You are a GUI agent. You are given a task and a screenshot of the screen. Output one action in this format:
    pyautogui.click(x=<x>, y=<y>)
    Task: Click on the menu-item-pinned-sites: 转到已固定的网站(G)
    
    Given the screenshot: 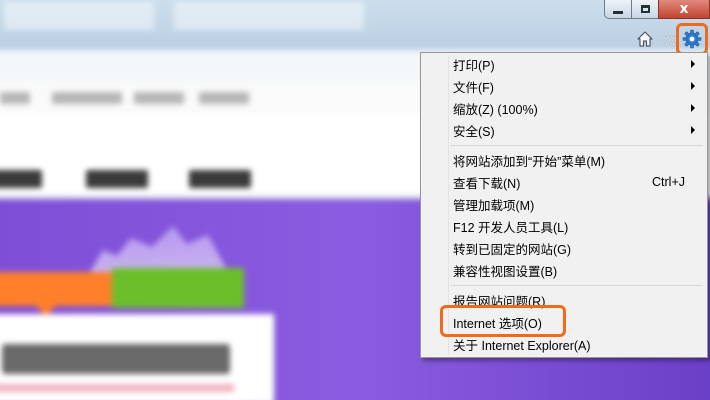 What is the action you would take?
    pyautogui.click(x=564, y=248)
    